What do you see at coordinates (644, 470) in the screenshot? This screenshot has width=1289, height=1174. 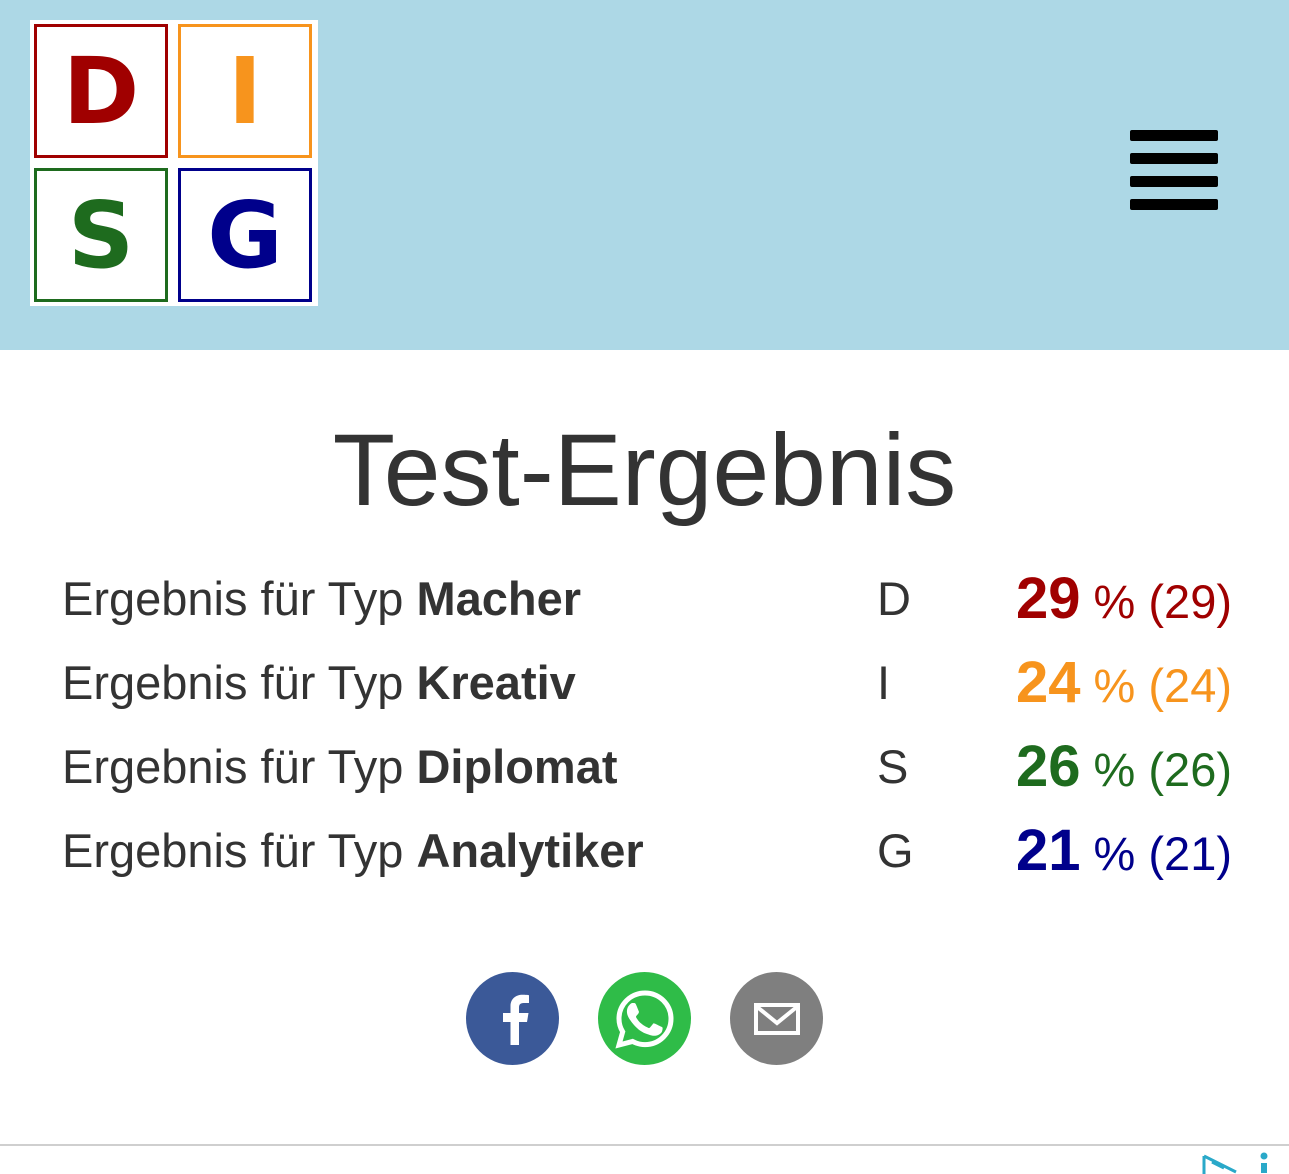 I see `page-title: Test-Ergebnis` at bounding box center [644, 470].